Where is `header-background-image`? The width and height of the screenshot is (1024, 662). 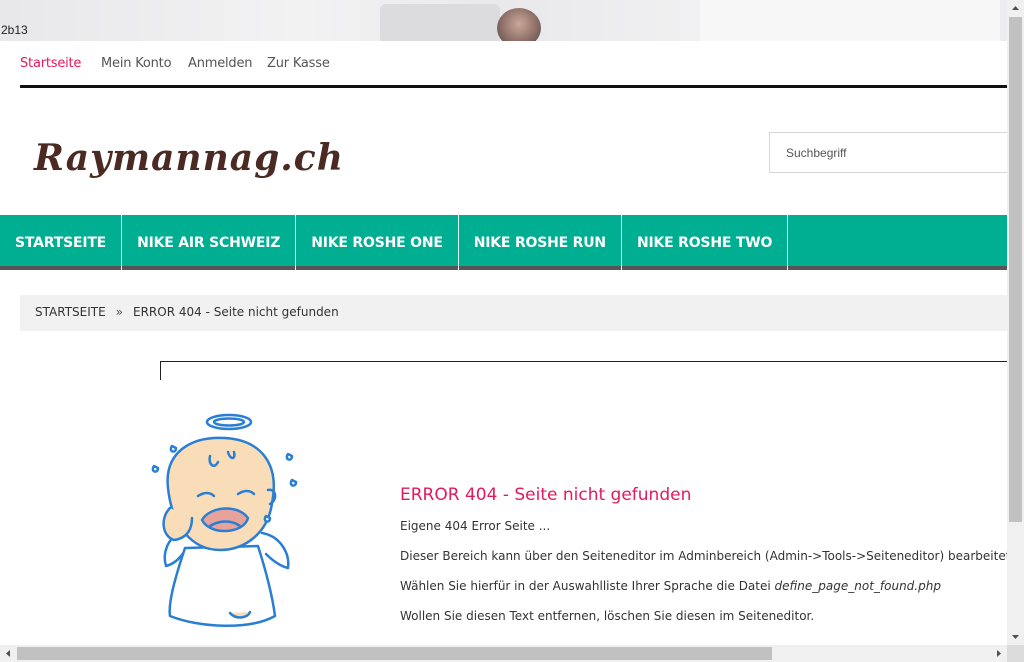
header-background-image is located at coordinates (503, 20).